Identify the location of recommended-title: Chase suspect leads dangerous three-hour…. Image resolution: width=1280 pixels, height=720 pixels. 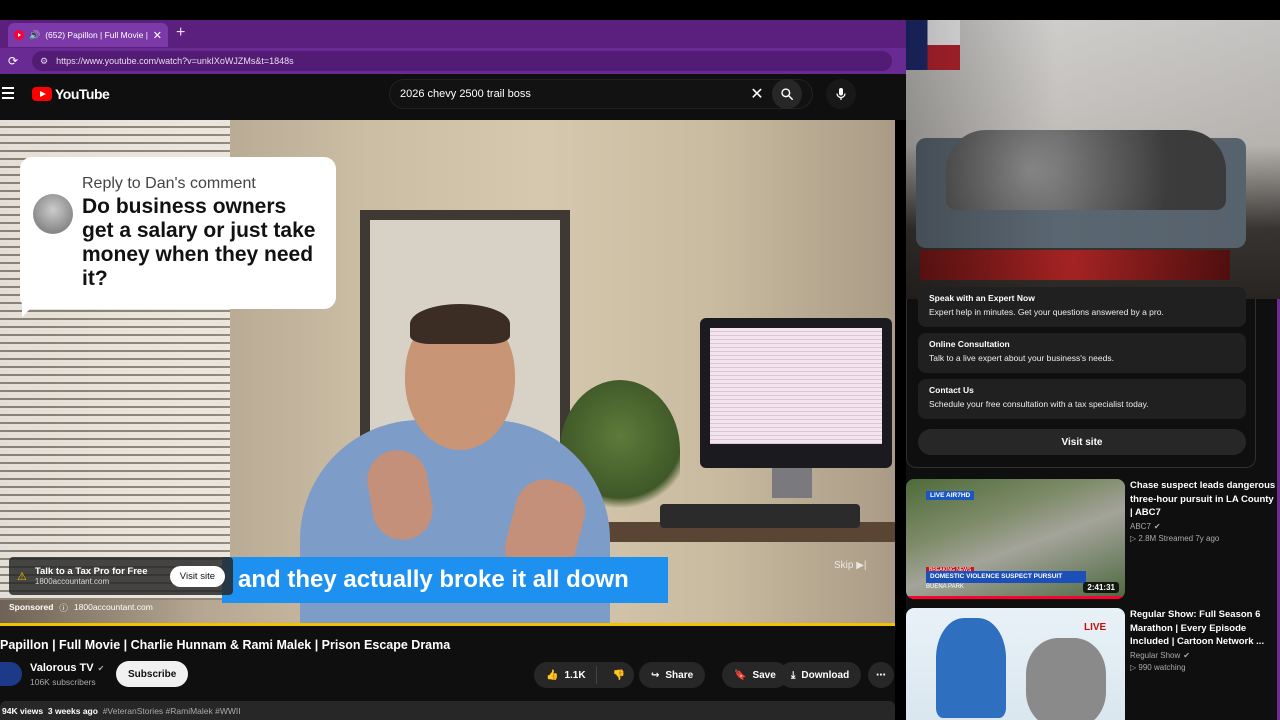
(1203, 499).